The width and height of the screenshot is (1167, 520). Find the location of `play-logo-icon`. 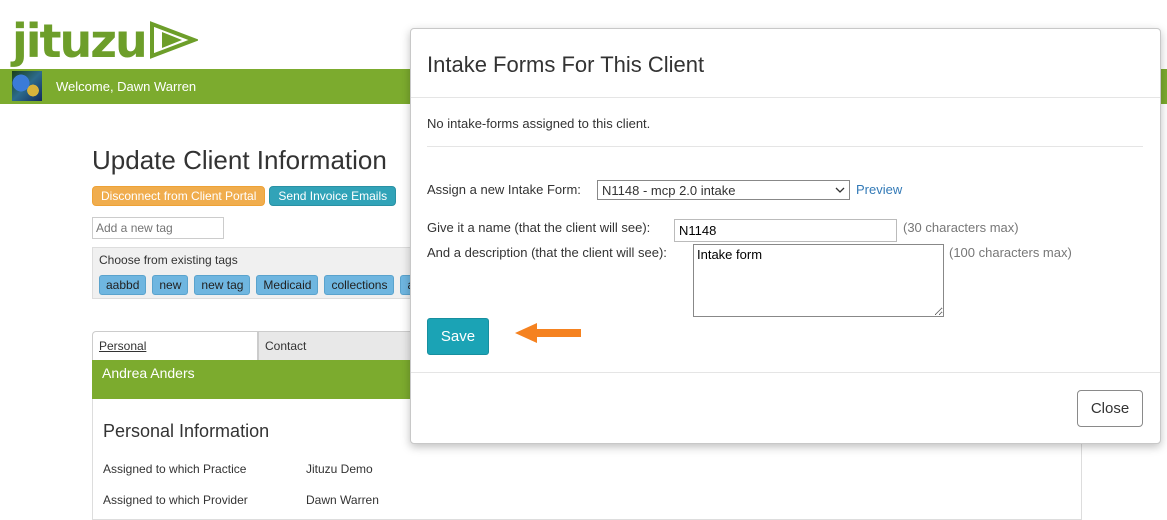

play-logo-icon is located at coordinates (173, 40).